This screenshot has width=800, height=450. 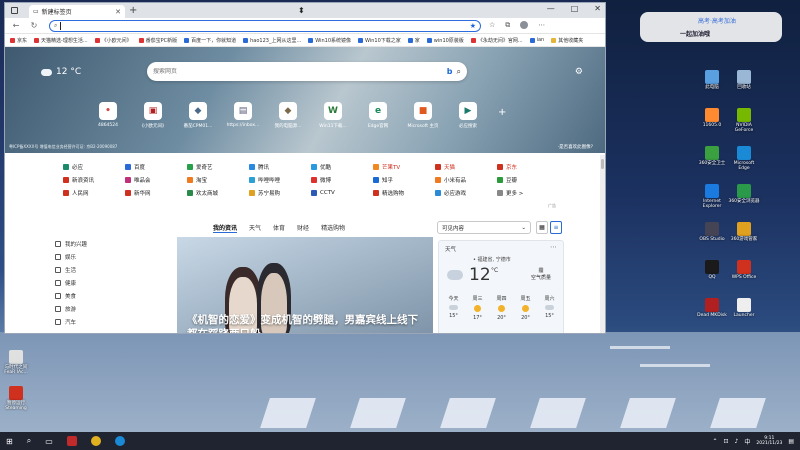 I want to click on desktop-icon: 此电脑, so click(x=712, y=80).